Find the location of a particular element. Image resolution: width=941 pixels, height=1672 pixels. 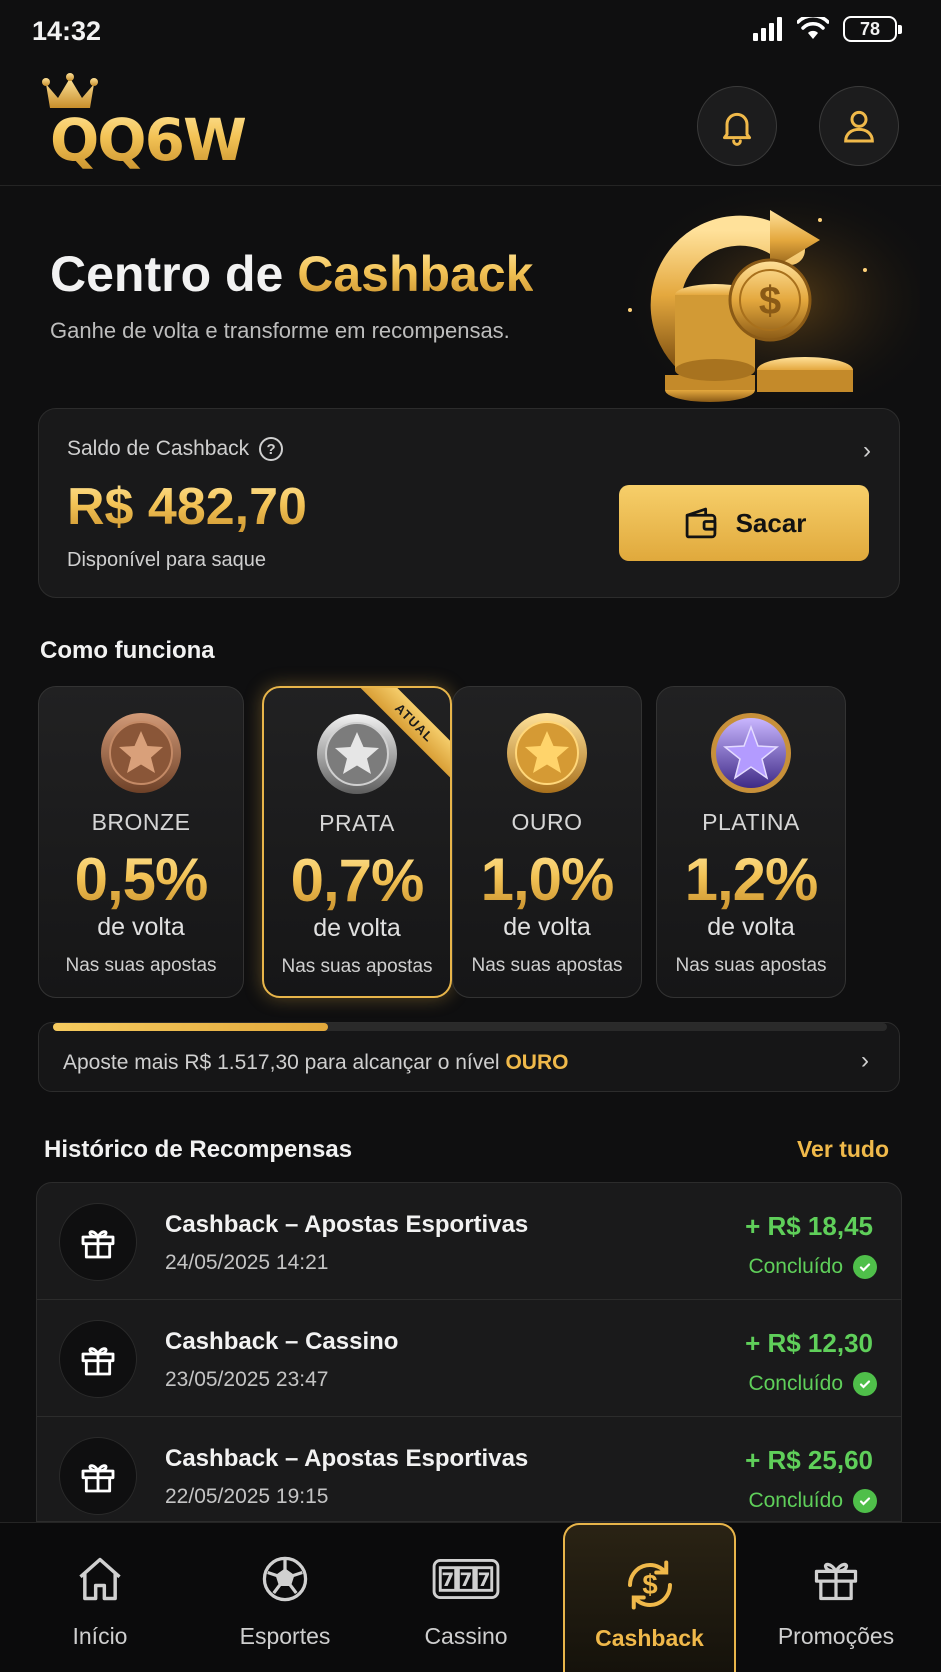

tier-percent: 0,5% is located at coordinates (141, 879).